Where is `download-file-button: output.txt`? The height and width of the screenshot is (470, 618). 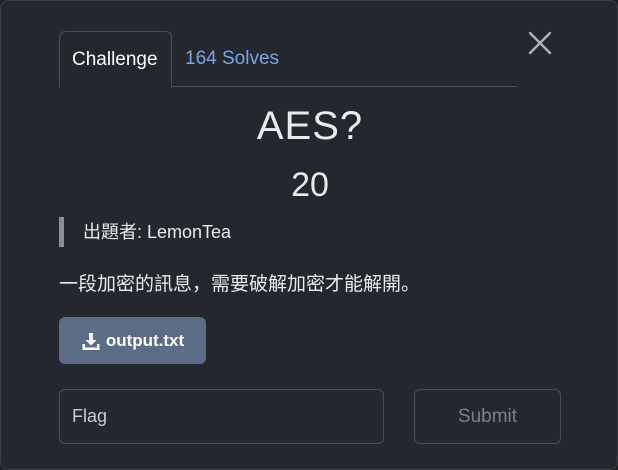
download-file-button: output.txt is located at coordinates (132, 340).